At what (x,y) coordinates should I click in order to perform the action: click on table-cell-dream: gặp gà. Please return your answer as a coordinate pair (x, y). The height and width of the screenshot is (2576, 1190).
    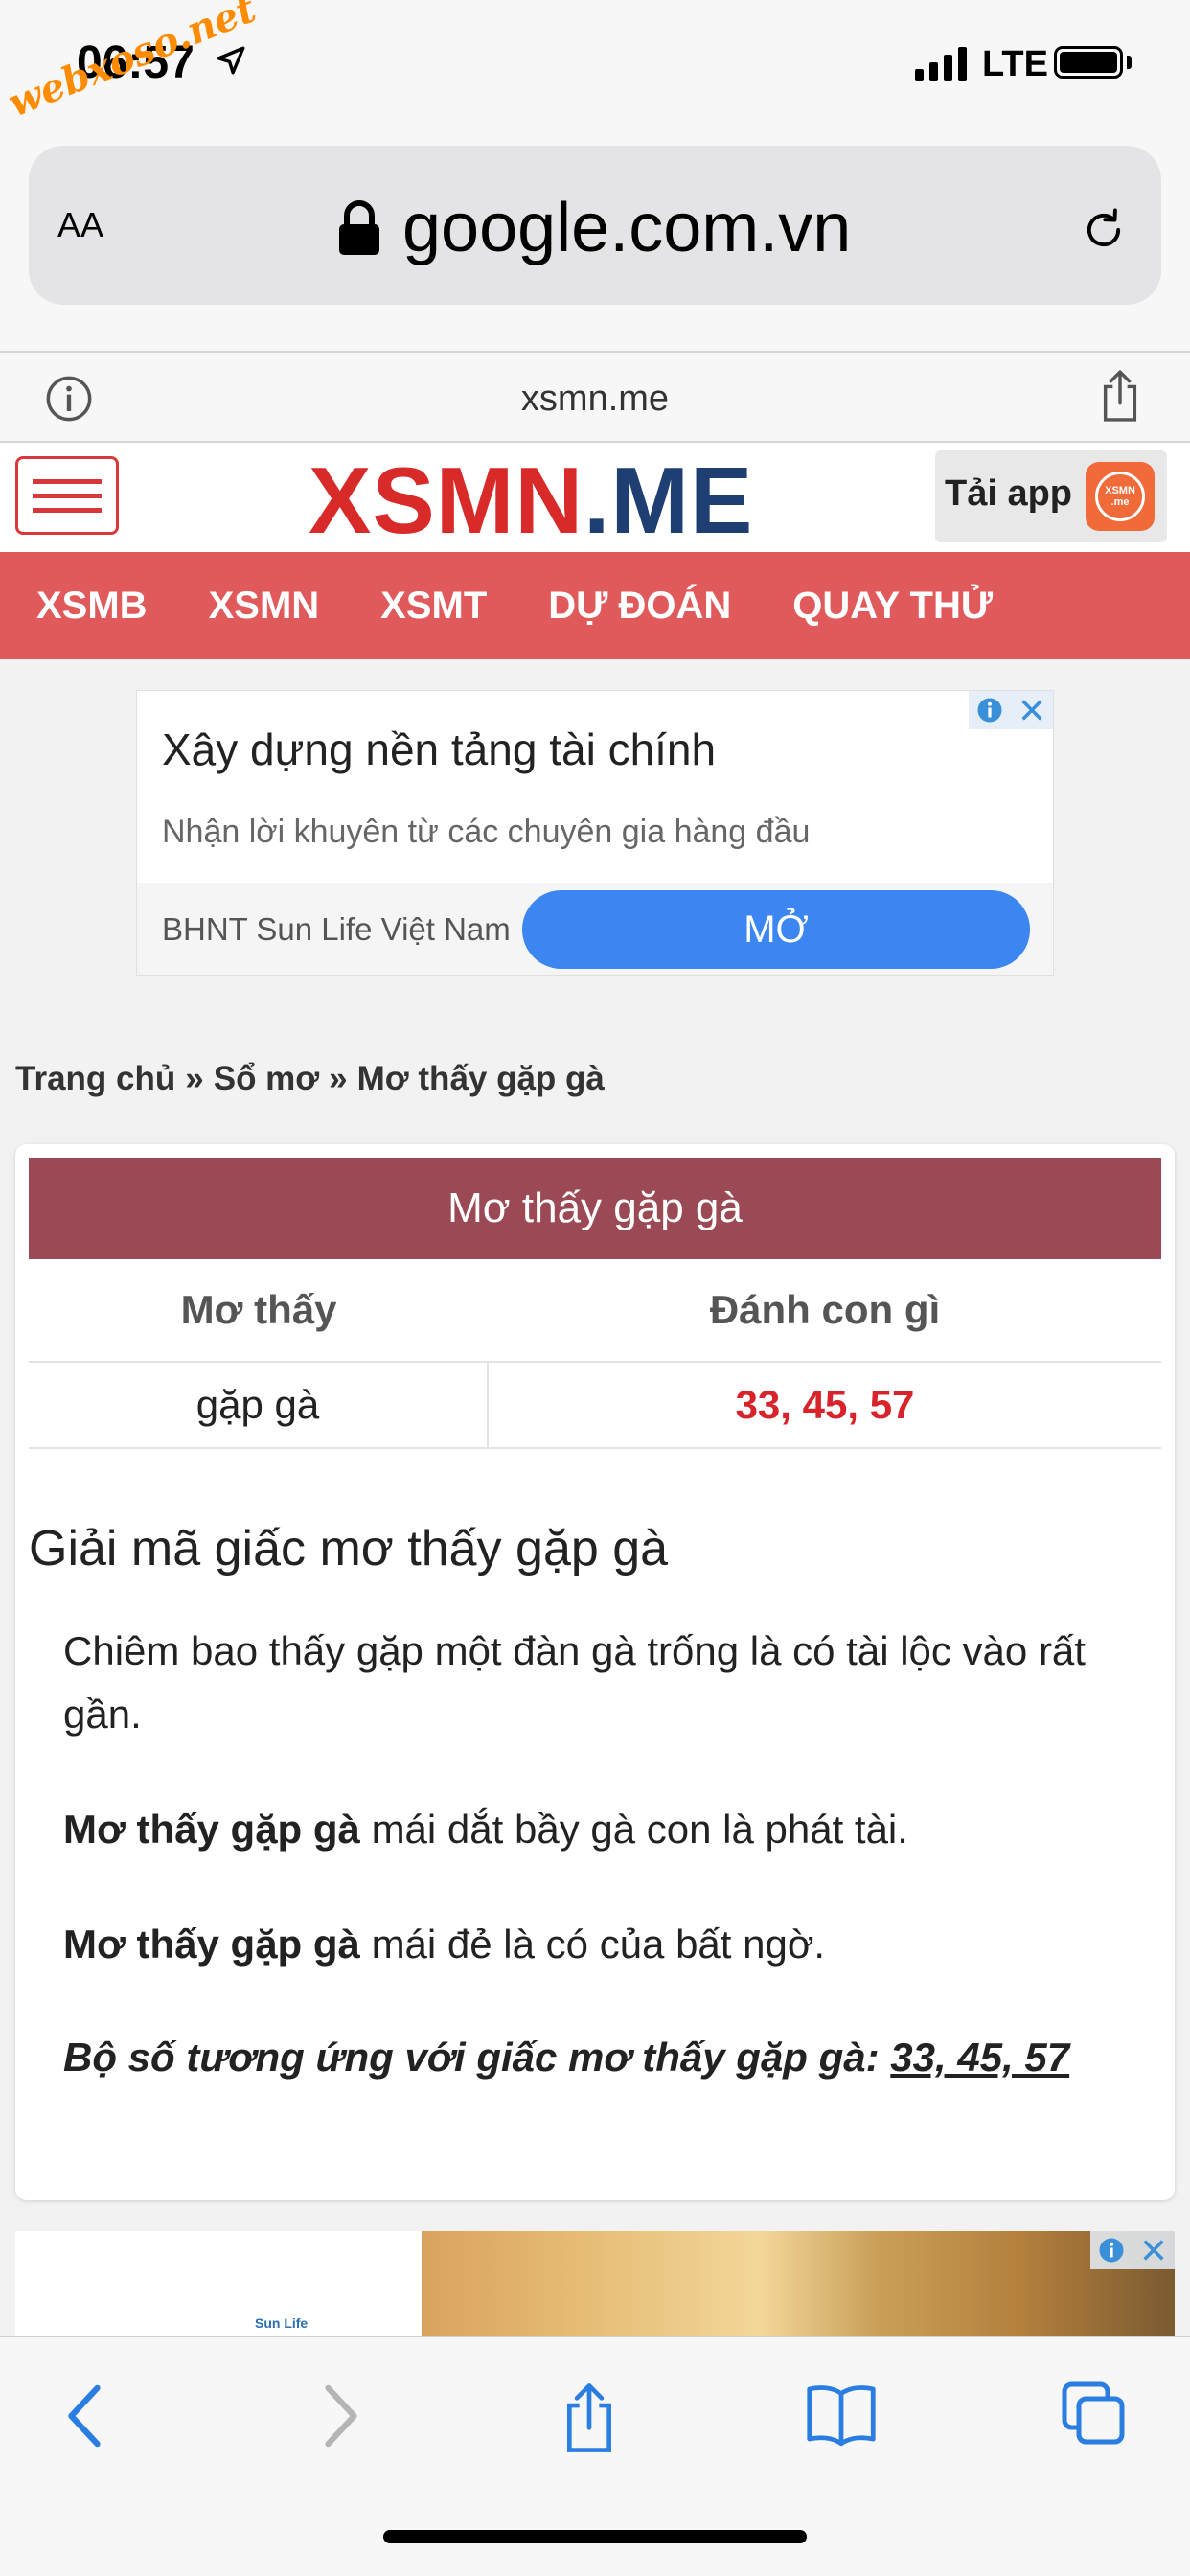
    Looking at the image, I should click on (257, 1404).